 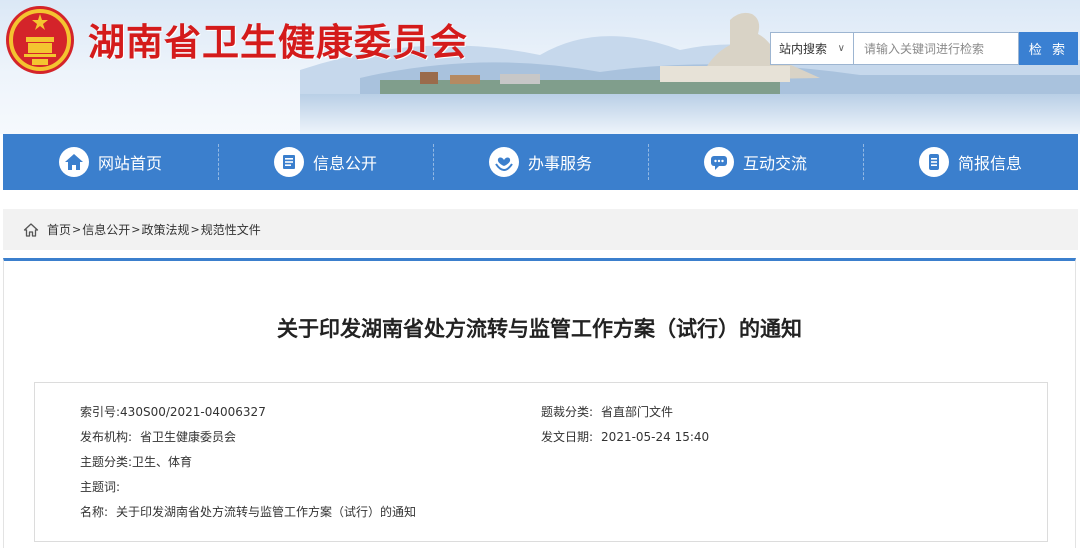 I want to click on meta-name: 名称: 关于印发湖南省处方流转与监管工作方案（试行）的通知, so click(x=248, y=511).